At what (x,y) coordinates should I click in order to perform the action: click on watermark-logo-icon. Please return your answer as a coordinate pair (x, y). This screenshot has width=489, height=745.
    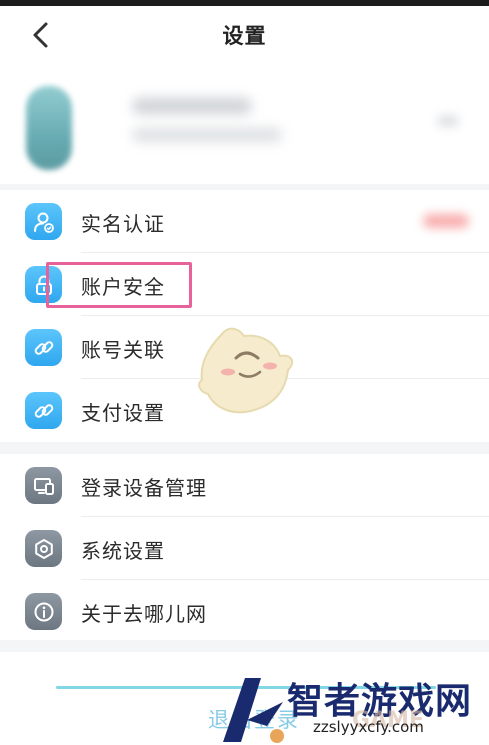
    Looking at the image, I should click on (253, 710).